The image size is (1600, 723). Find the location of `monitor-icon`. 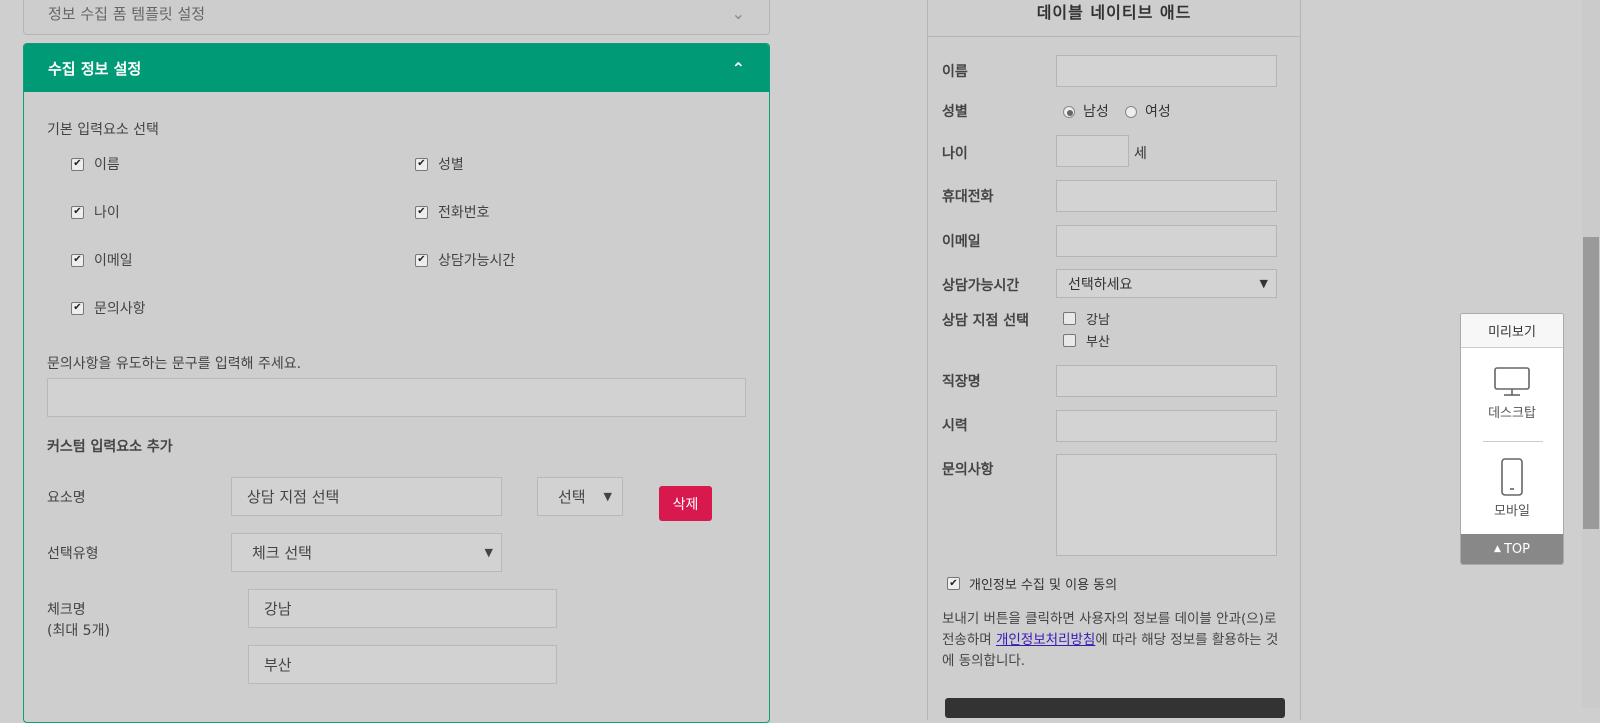

monitor-icon is located at coordinates (1512, 381).